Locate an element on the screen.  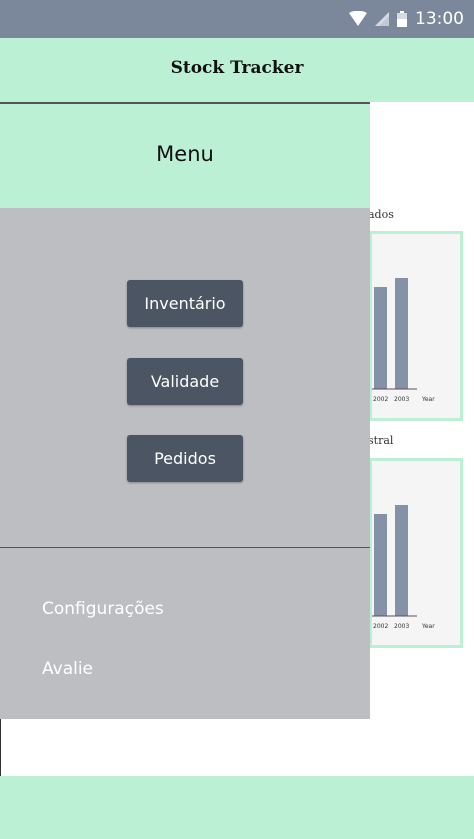
pedidos-button: Pedidos is located at coordinates (185, 458).